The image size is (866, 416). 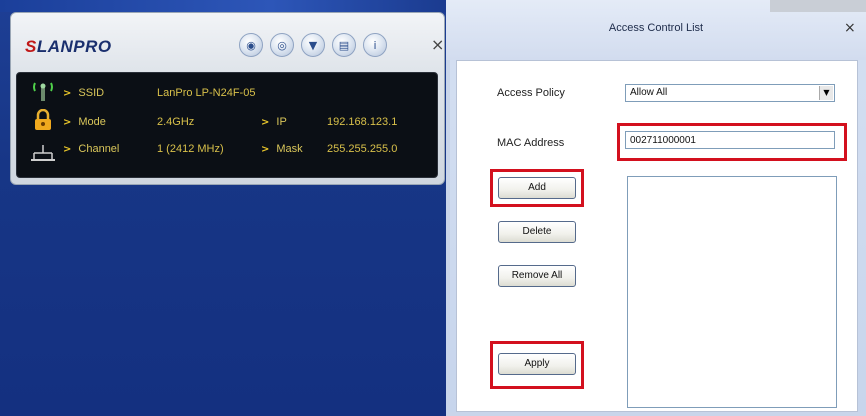 What do you see at coordinates (732, 292) in the screenshot?
I see `mac-address-list` at bounding box center [732, 292].